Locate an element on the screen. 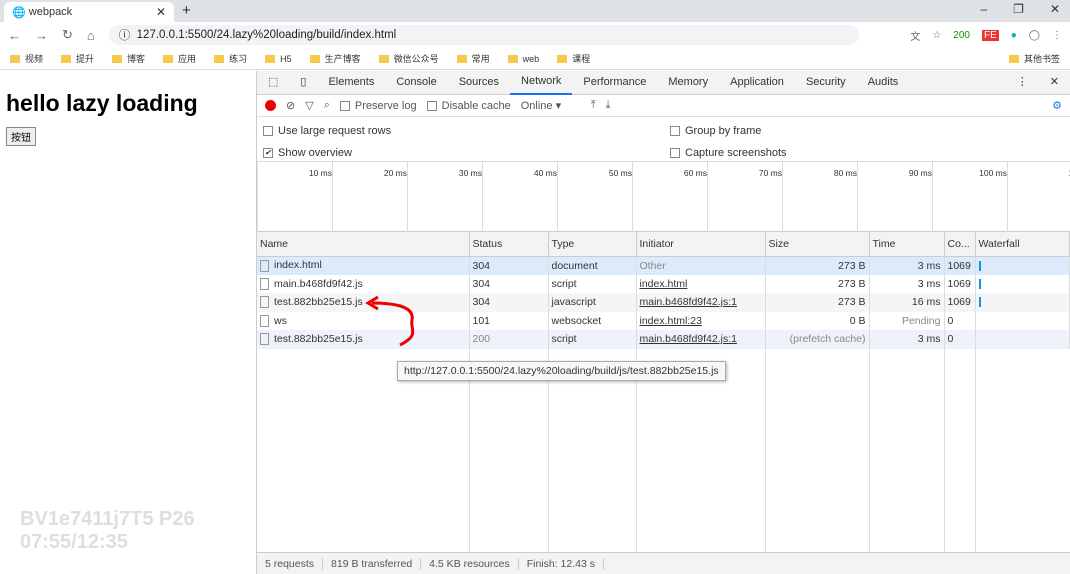 This screenshot has height=574, width=1070. column-header: Waterfall is located at coordinates (1022, 244).